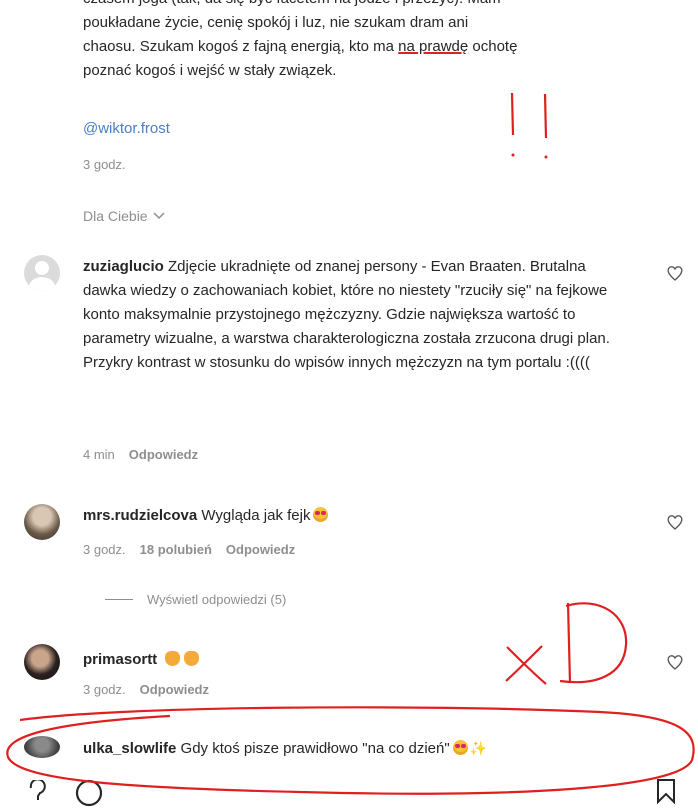 This screenshot has height=808, width=698. What do you see at coordinates (89, 793) in the screenshot?
I see `emoji-icon` at bounding box center [89, 793].